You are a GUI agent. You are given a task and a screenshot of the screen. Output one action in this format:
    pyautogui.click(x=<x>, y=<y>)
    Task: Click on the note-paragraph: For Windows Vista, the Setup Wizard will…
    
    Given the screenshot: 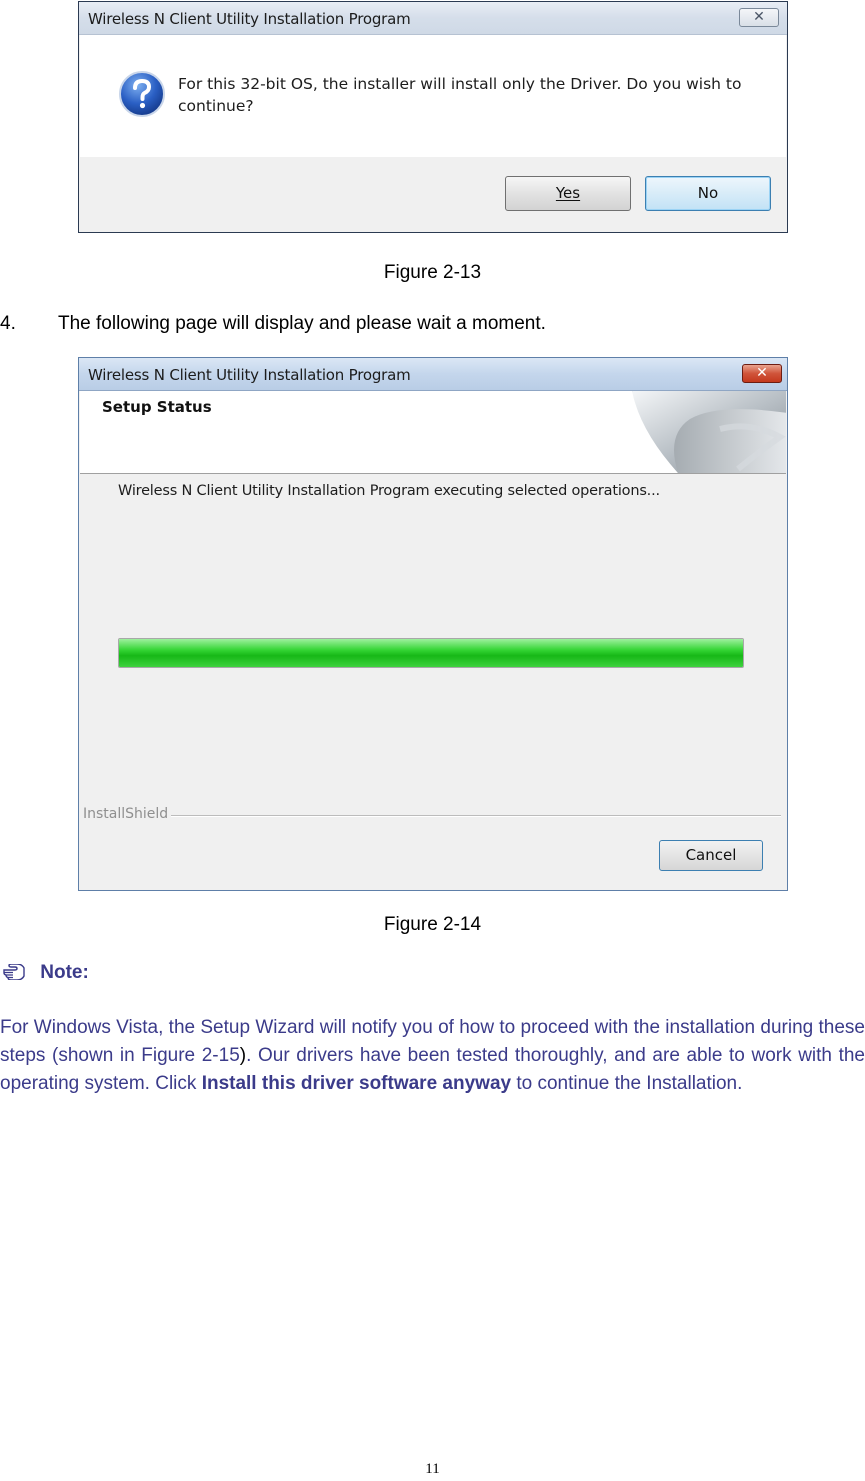 What is the action you would take?
    pyautogui.click(x=432, y=1056)
    